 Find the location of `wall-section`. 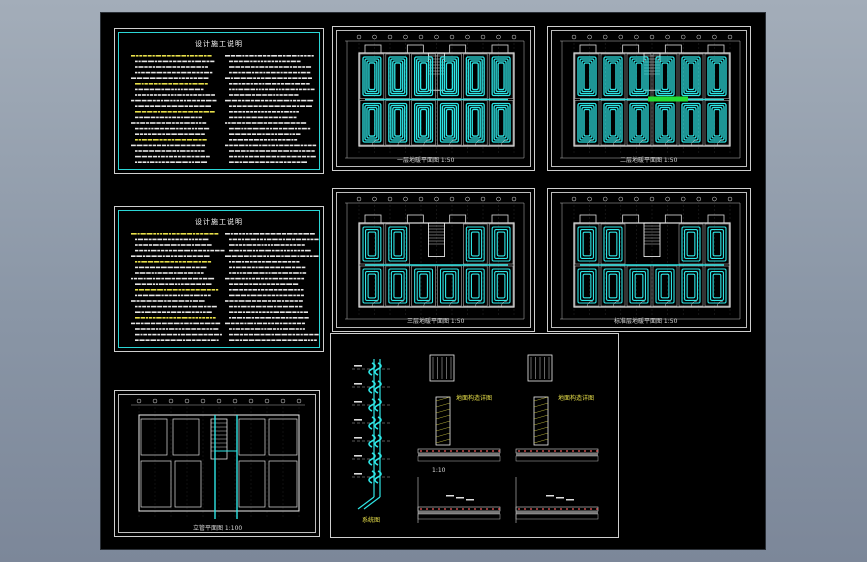

wall-section is located at coordinates (443, 421).